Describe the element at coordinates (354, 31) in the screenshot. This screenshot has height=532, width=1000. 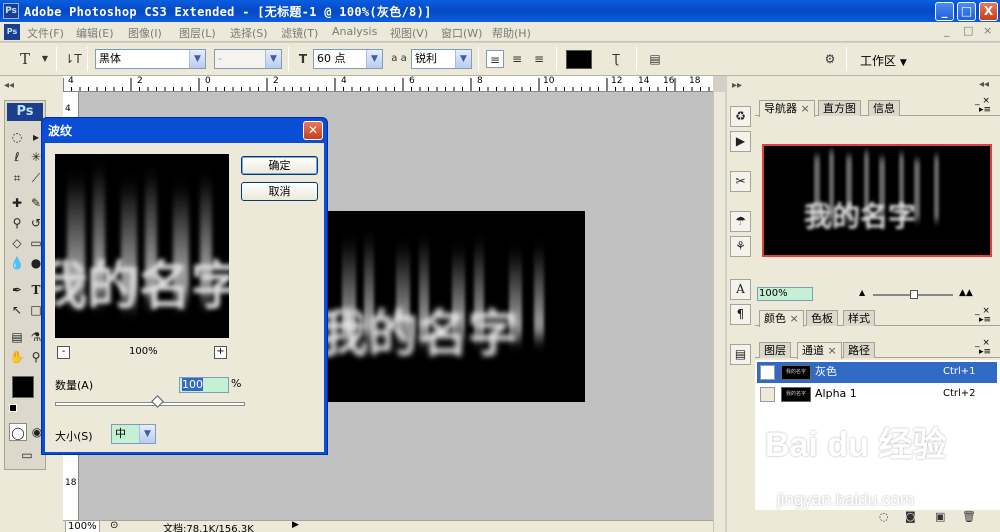
I see `menu-analysis: Analysis` at that location.